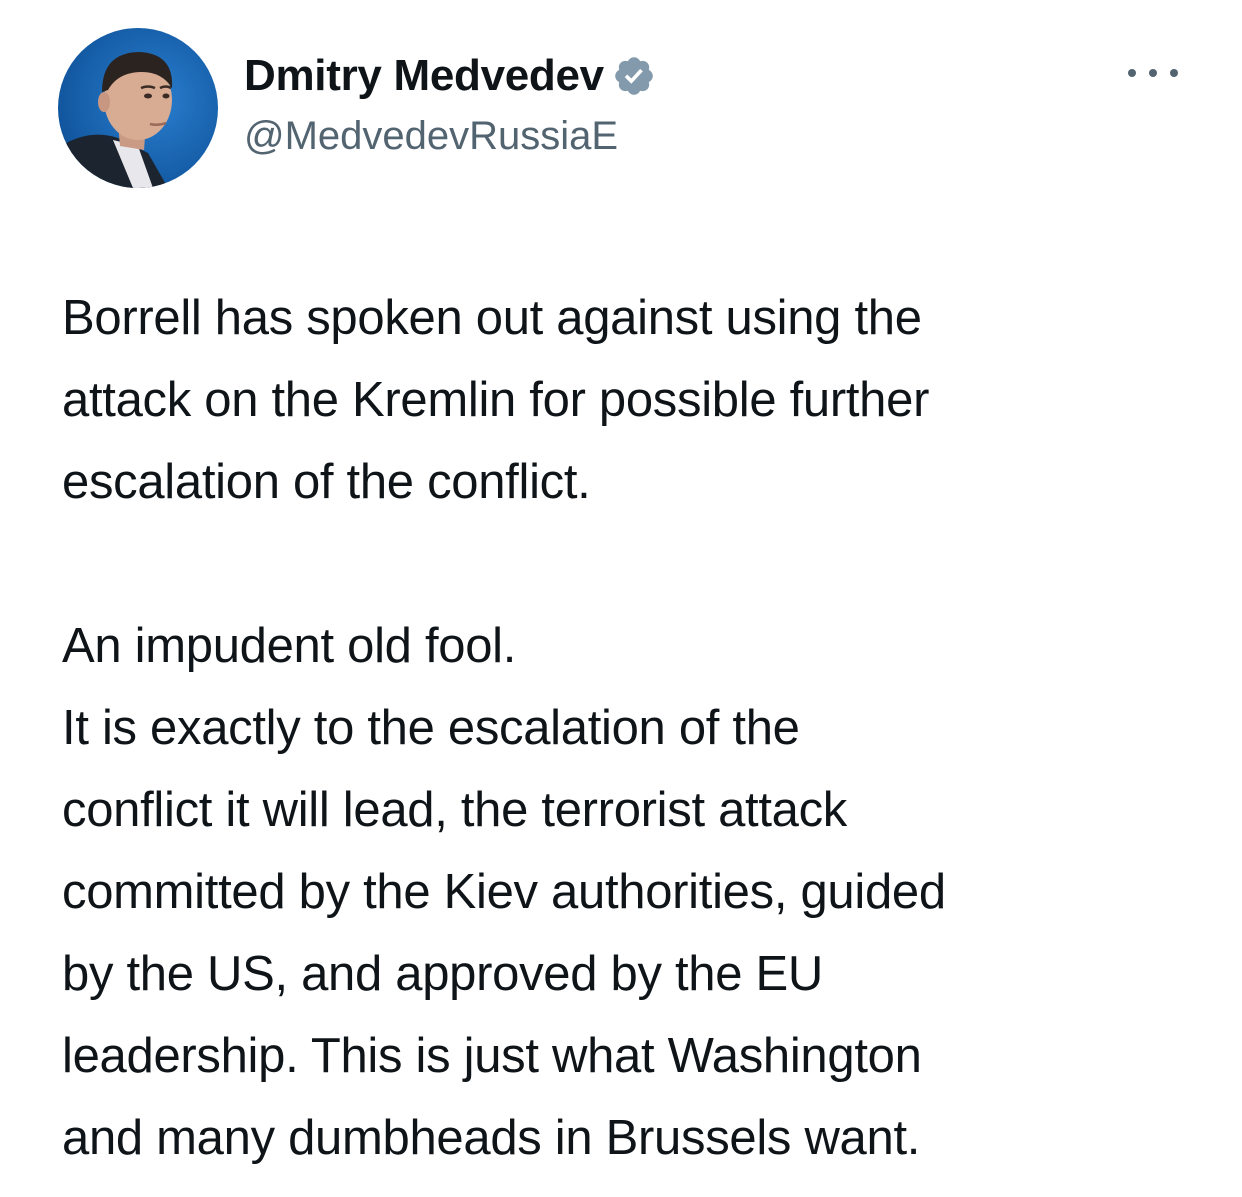 This screenshot has height=1197, width=1242. I want to click on author-display-name: Dmitry Medvedev, so click(424, 76).